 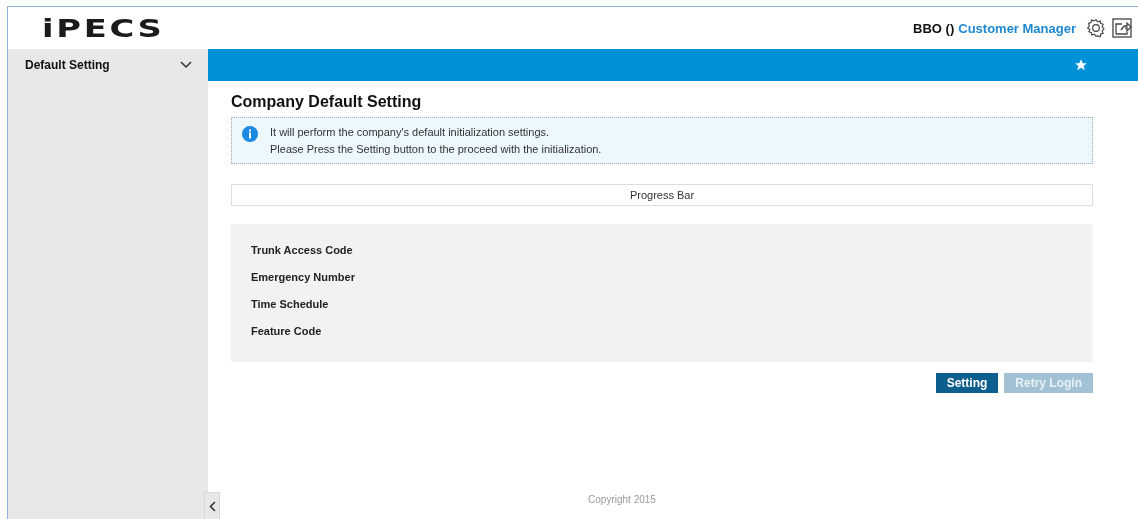 What do you see at coordinates (303, 278) in the screenshot?
I see `step-label: Emergency Number` at bounding box center [303, 278].